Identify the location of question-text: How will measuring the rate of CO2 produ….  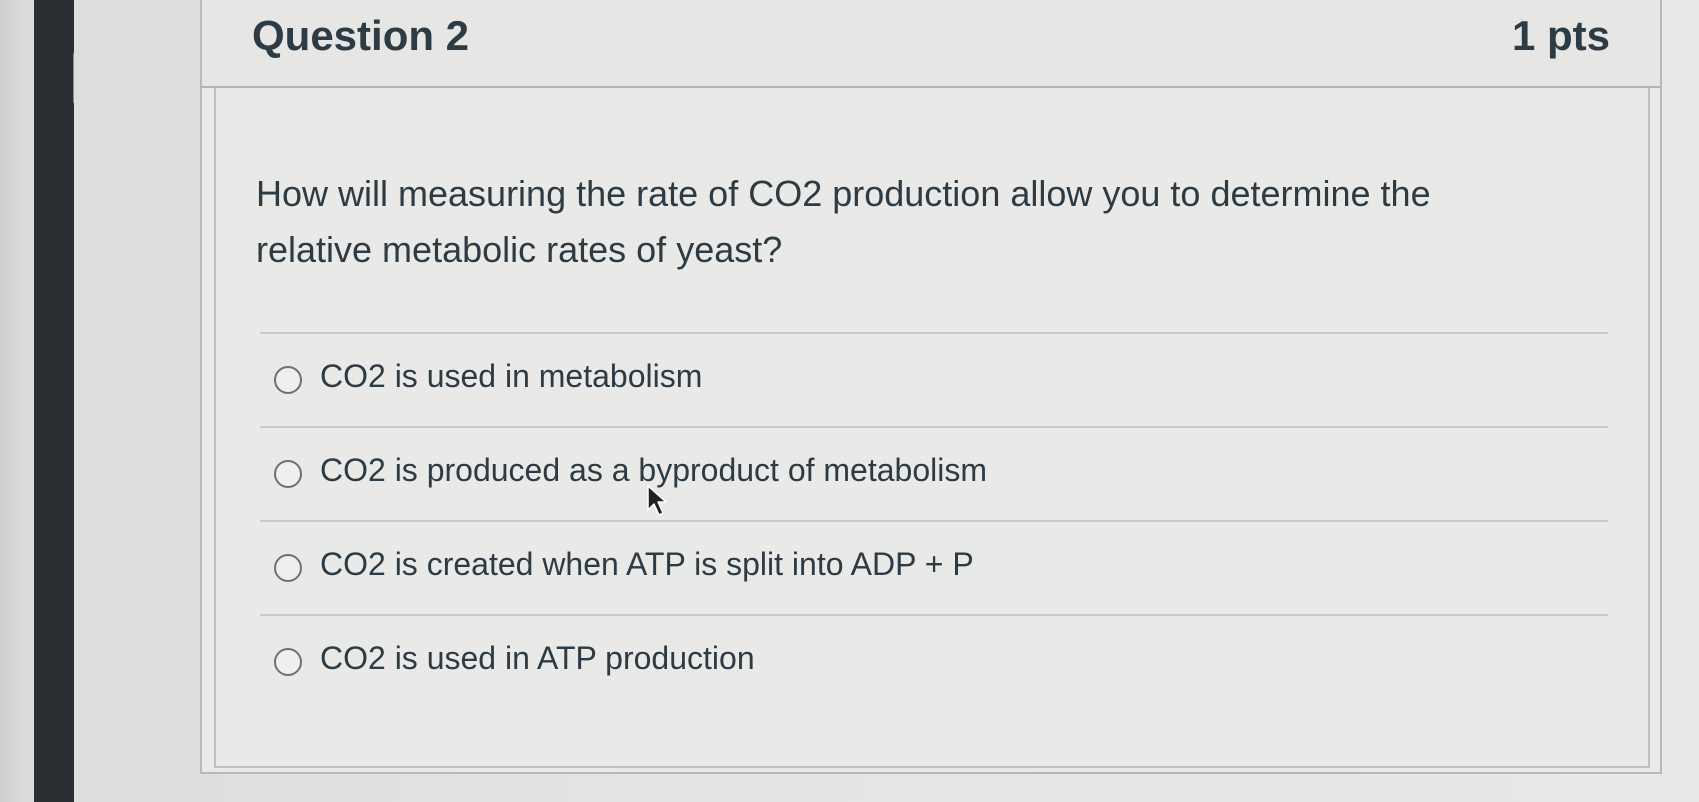
(843, 221).